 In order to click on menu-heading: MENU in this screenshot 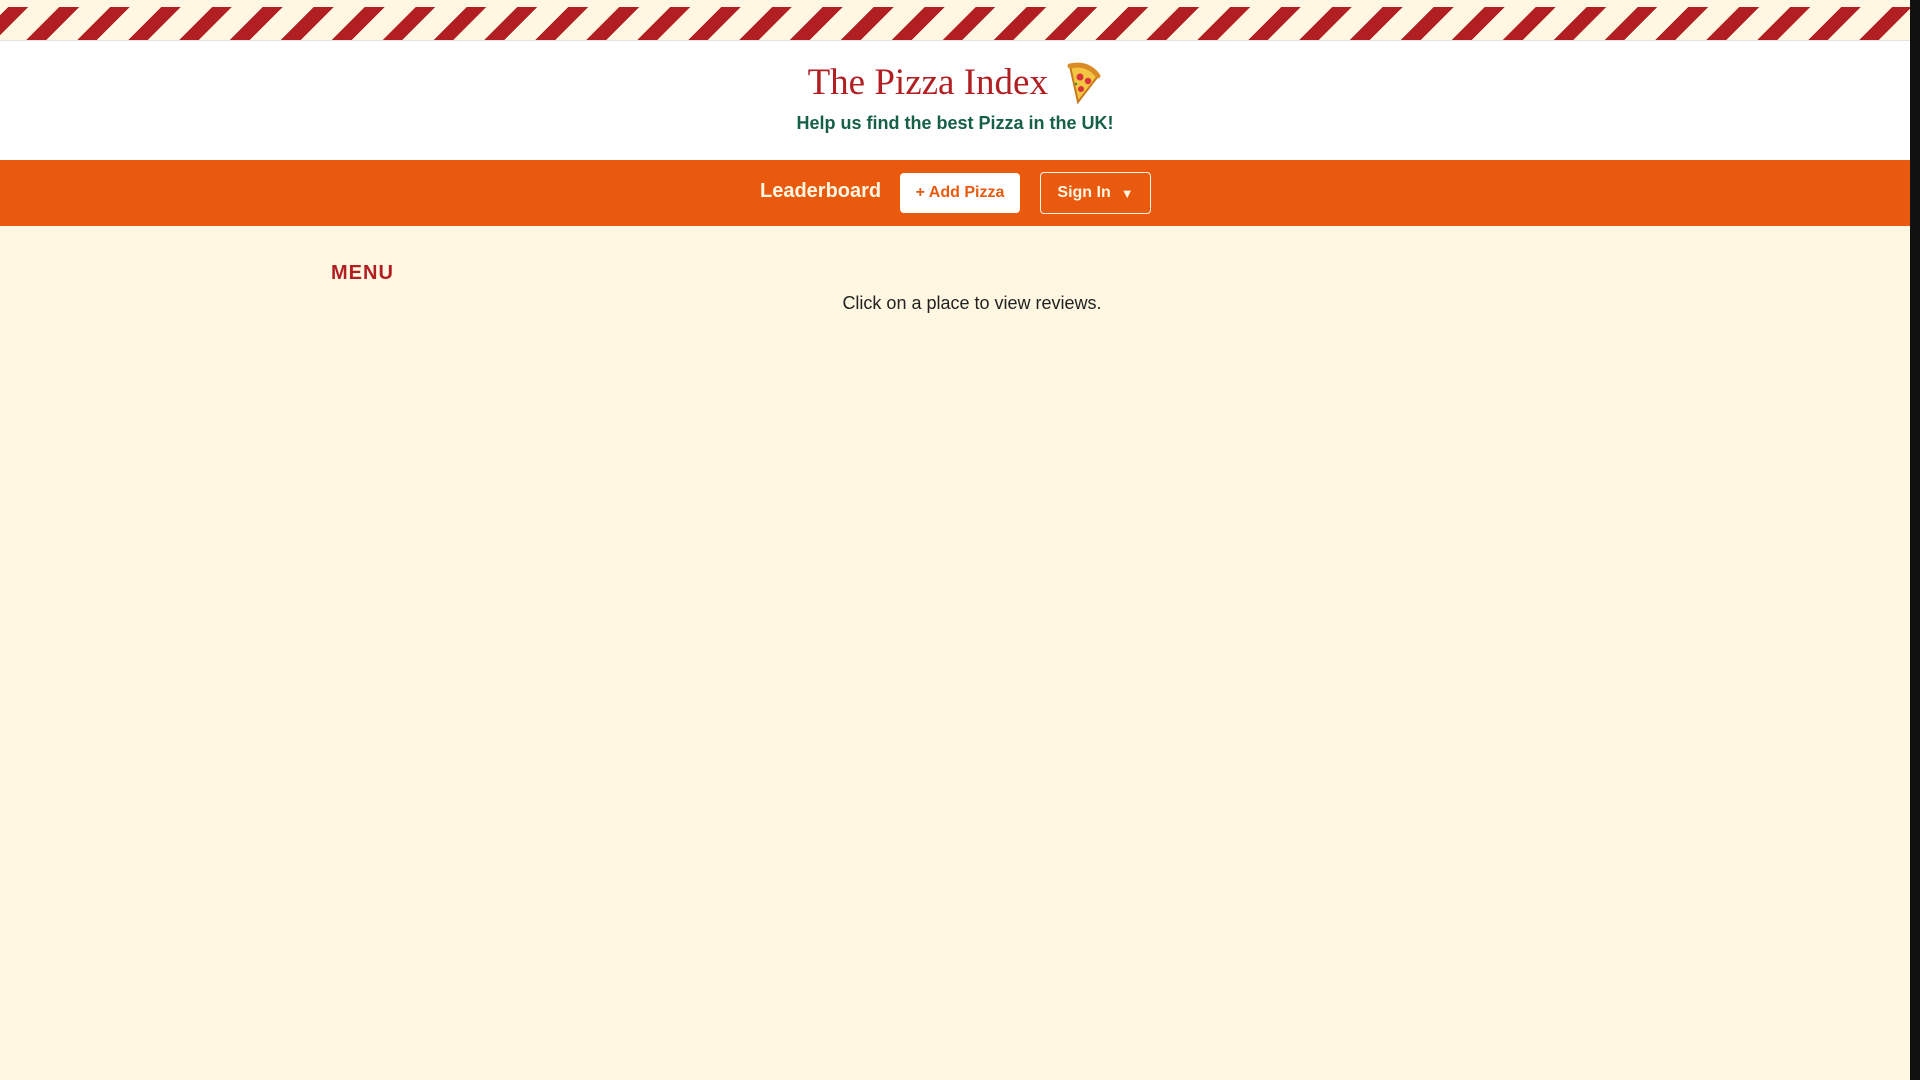, I will do `click(362, 273)`.